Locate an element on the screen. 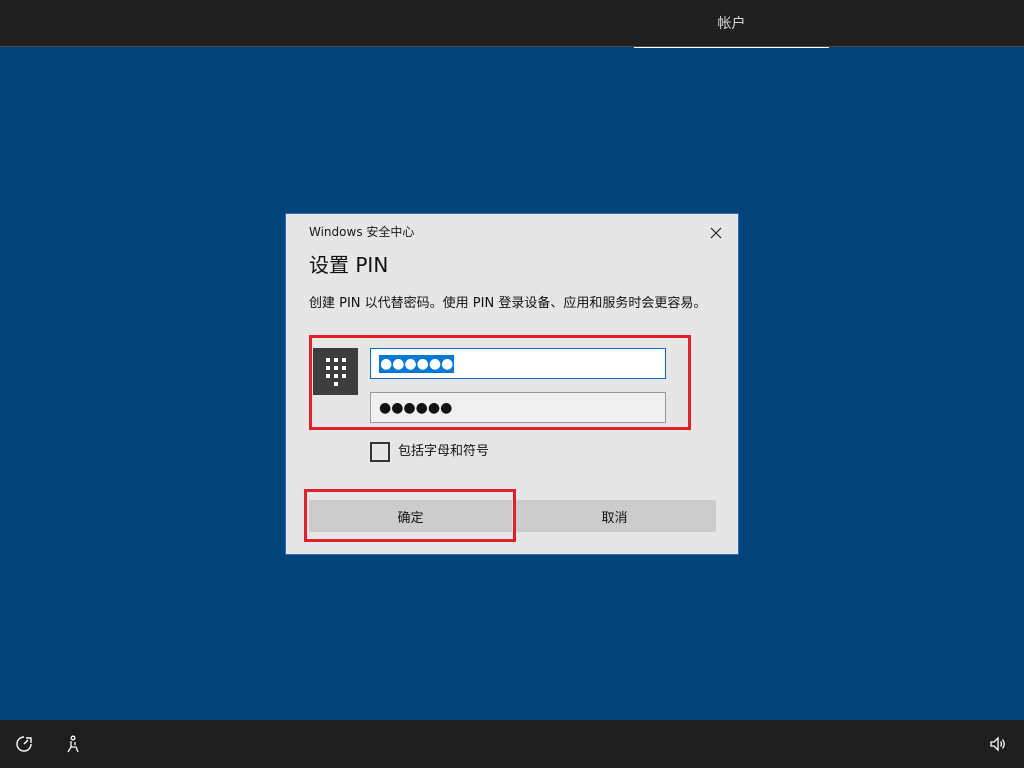  top-bar-divider is located at coordinates (512, 46).